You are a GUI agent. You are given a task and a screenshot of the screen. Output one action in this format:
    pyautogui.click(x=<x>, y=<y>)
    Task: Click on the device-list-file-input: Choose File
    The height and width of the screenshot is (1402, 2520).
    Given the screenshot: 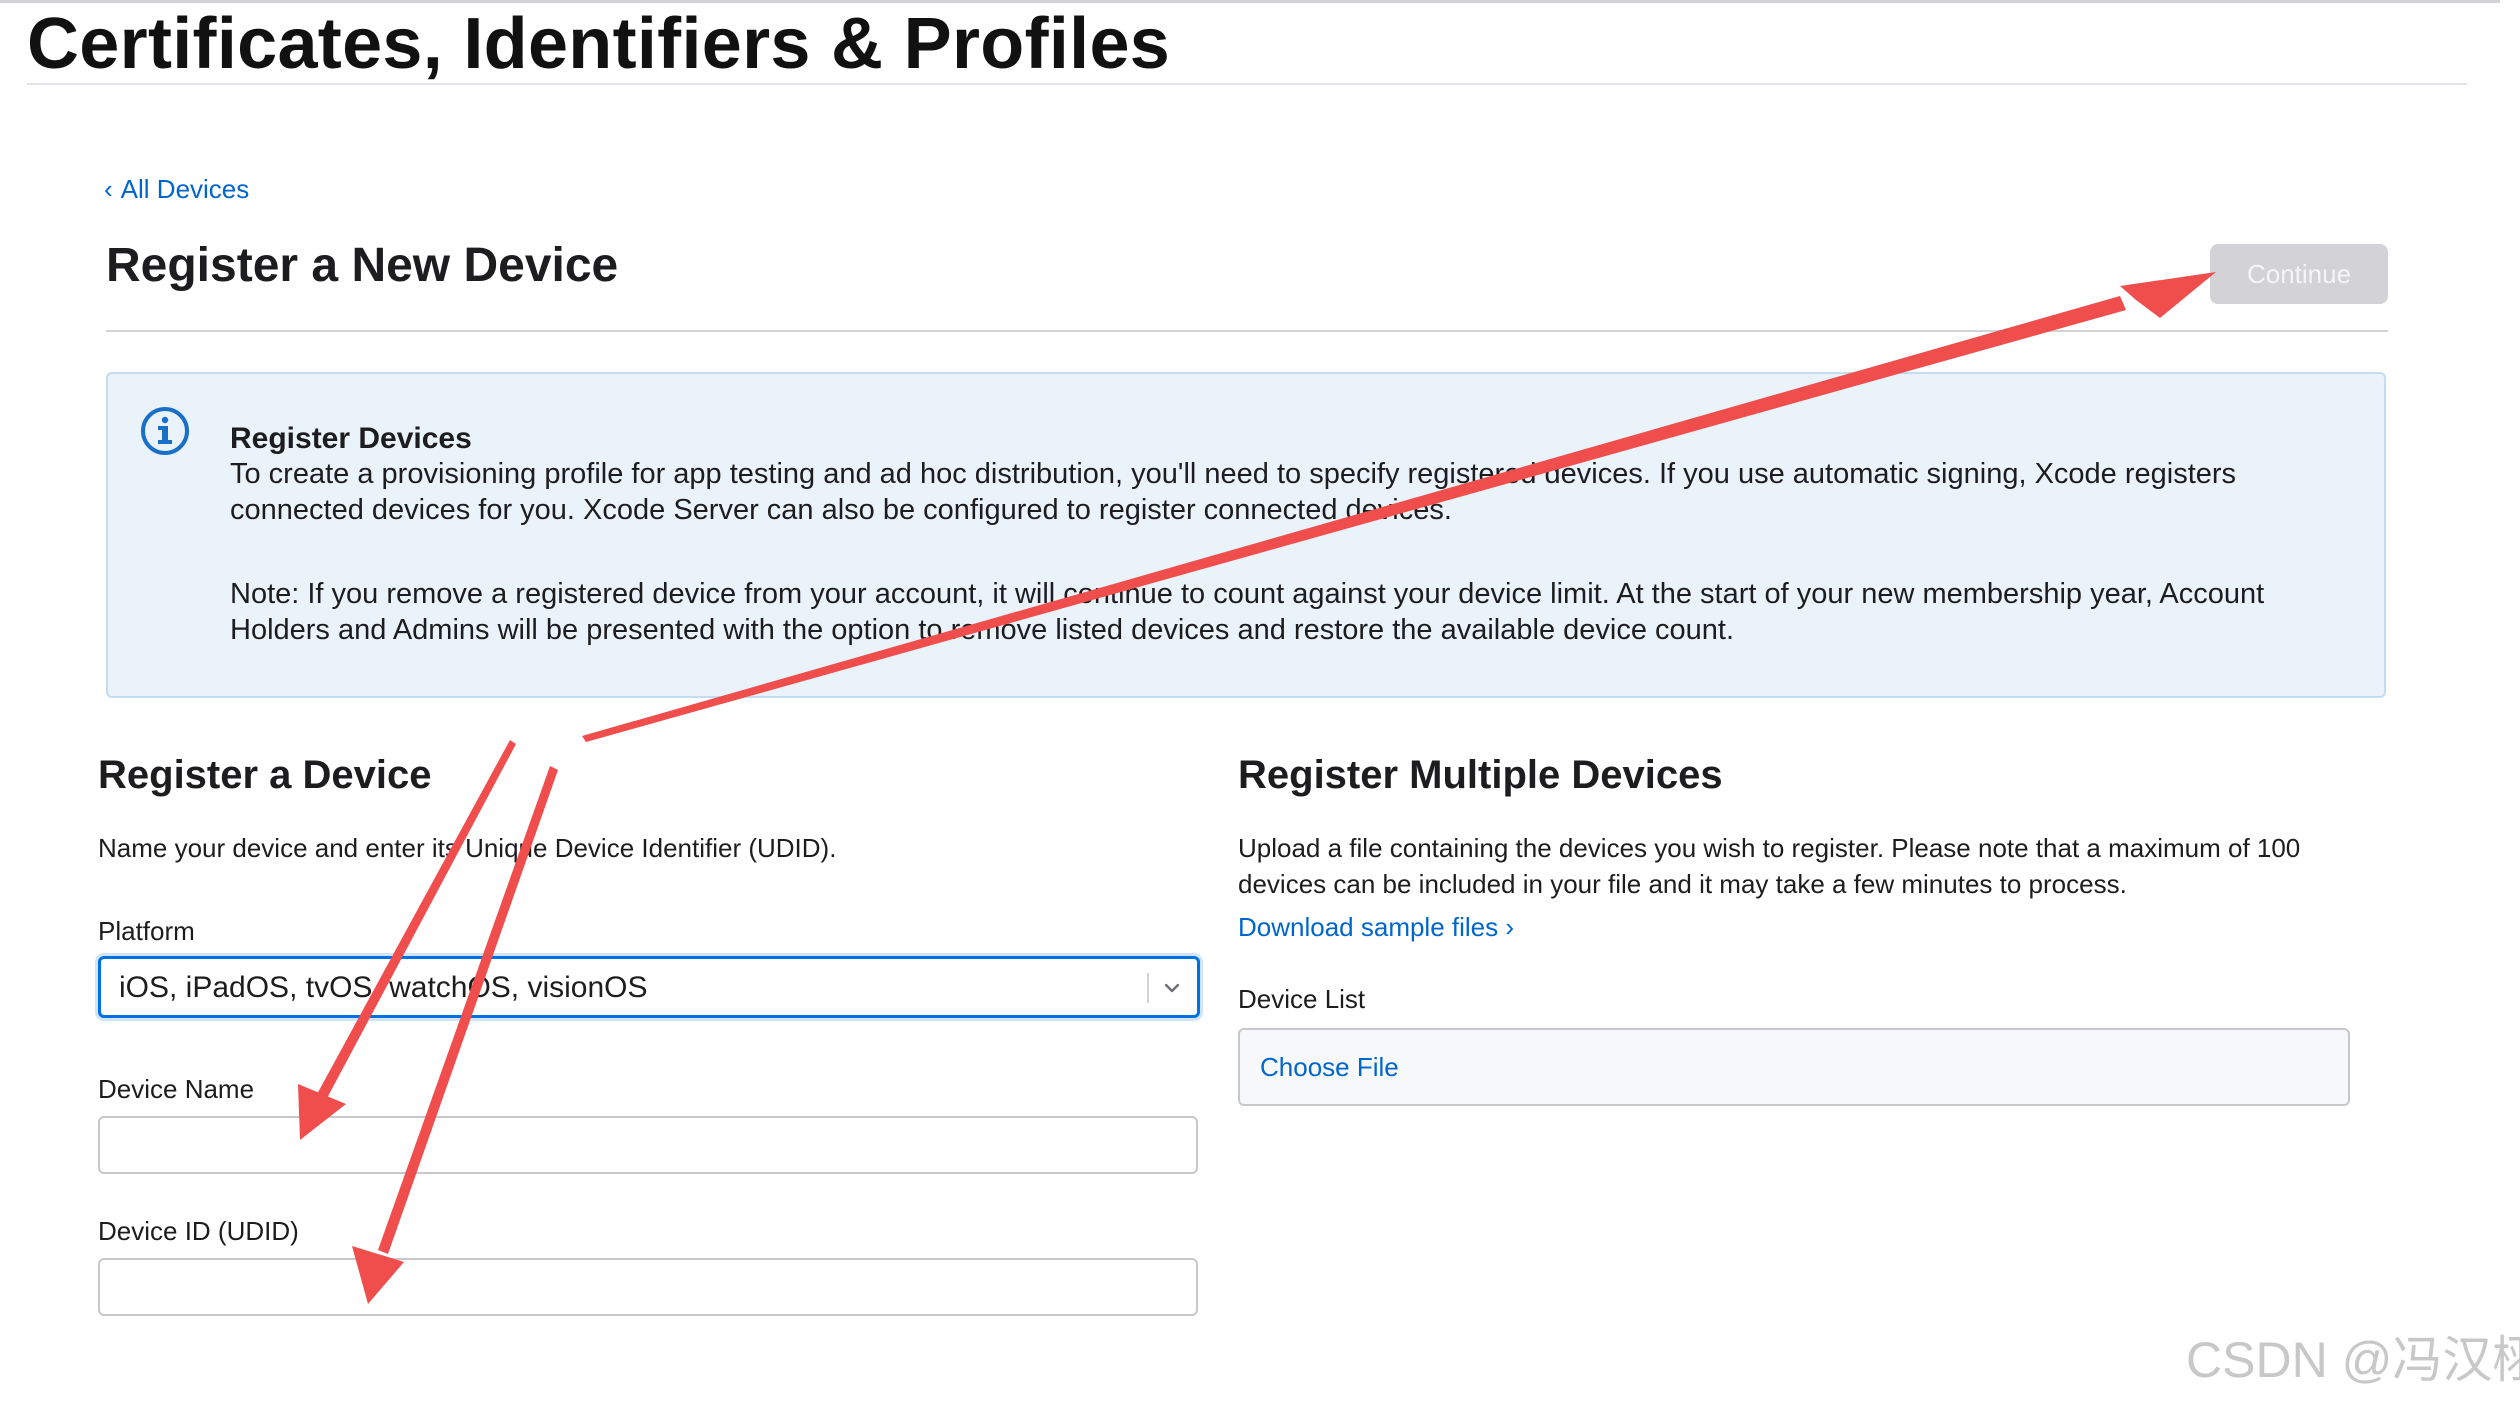 What is the action you would take?
    pyautogui.click(x=1794, y=1067)
    